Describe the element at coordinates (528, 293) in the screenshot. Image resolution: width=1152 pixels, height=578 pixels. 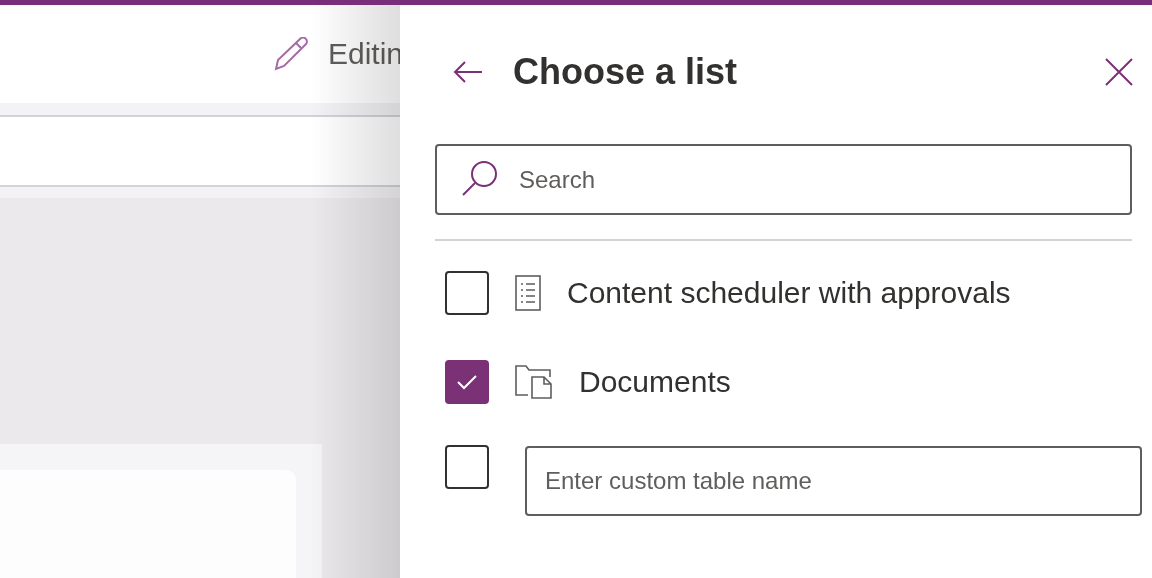
I see `list-icon` at that location.